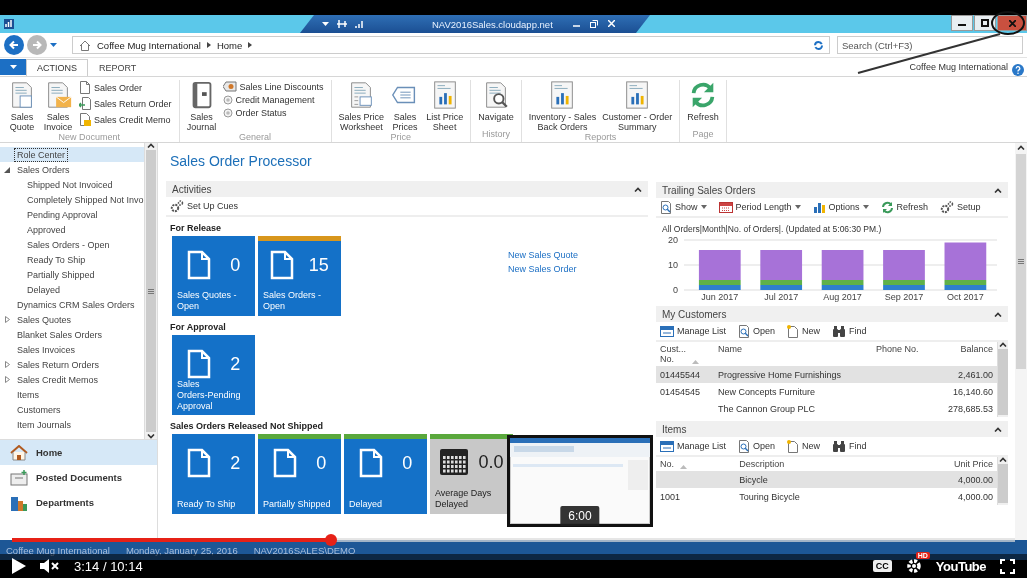 This screenshot has width=1027, height=578. What do you see at coordinates (43, 169) in the screenshot?
I see `nav-tree-item: Sales Orders` at bounding box center [43, 169].